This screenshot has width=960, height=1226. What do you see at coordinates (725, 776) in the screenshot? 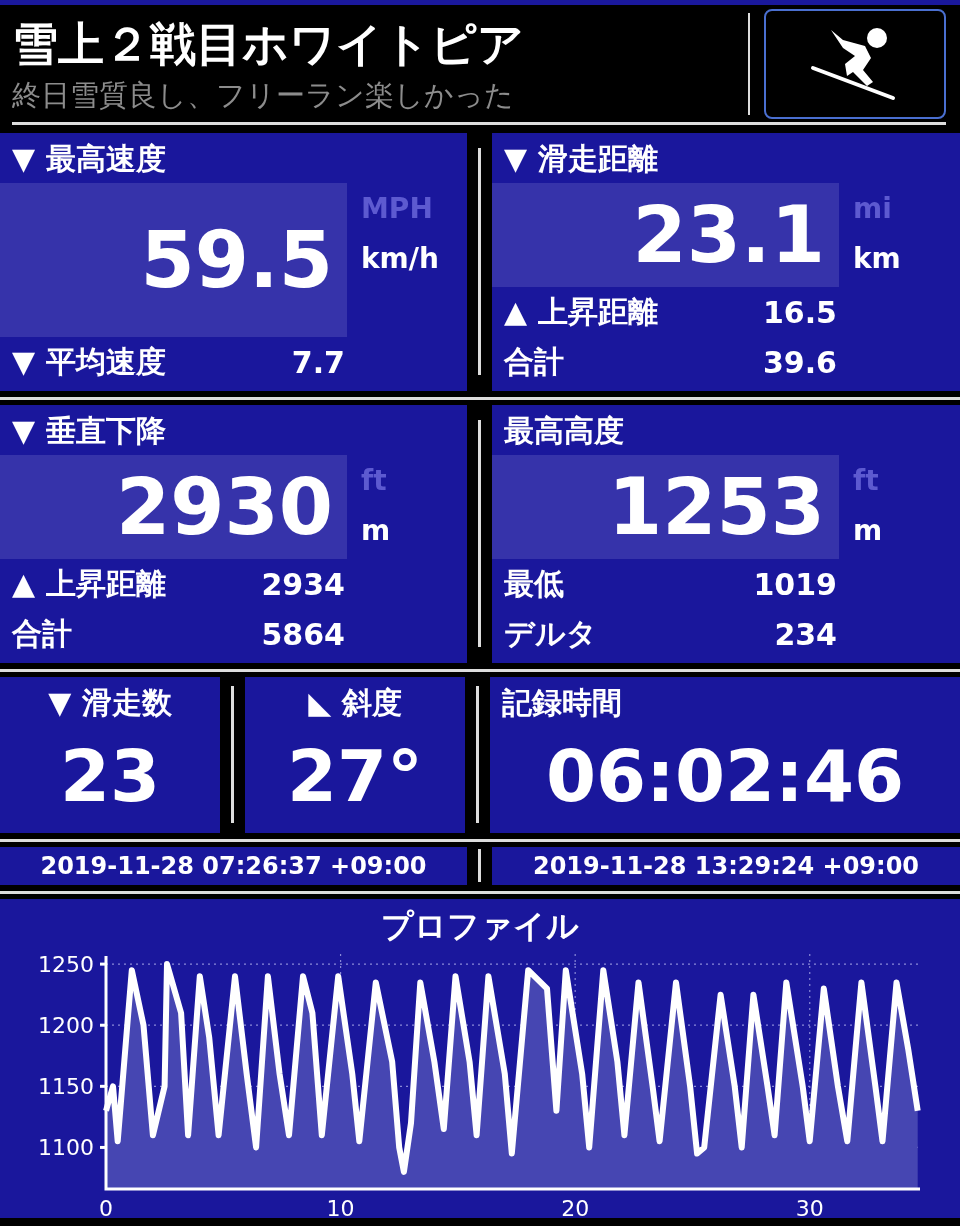
I see `duration-value: 06:02:46` at bounding box center [725, 776].